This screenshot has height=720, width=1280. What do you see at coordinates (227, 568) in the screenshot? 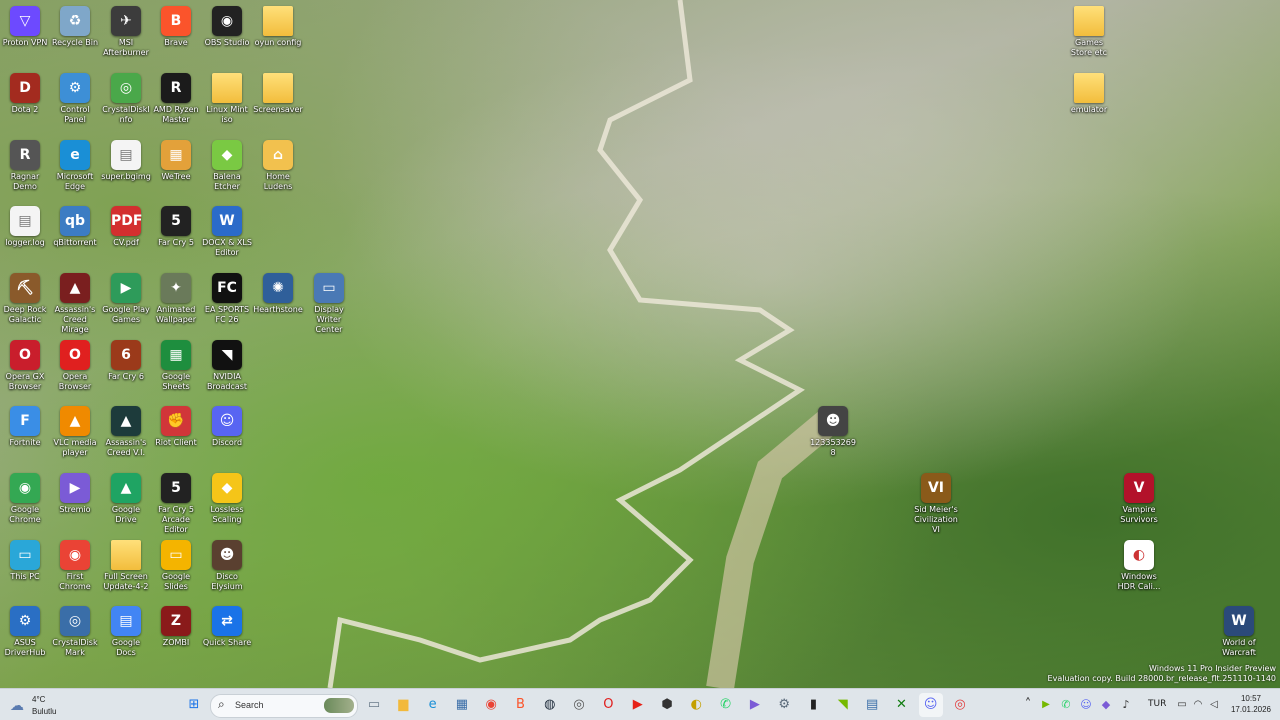
I see `desktop-icon: ☻ Disco Elysium` at bounding box center [227, 568].